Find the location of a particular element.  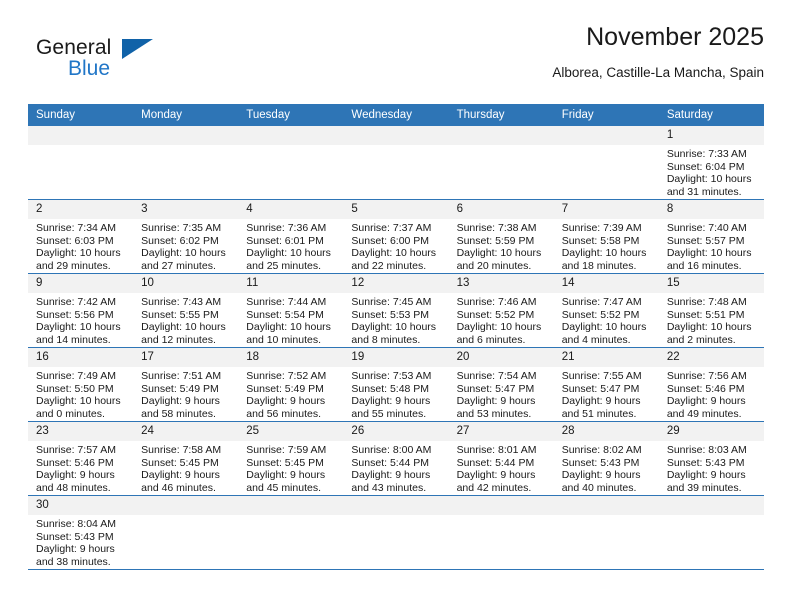

daylight-text: Daylight: 10 hours and 22 minutes. is located at coordinates (394, 259).